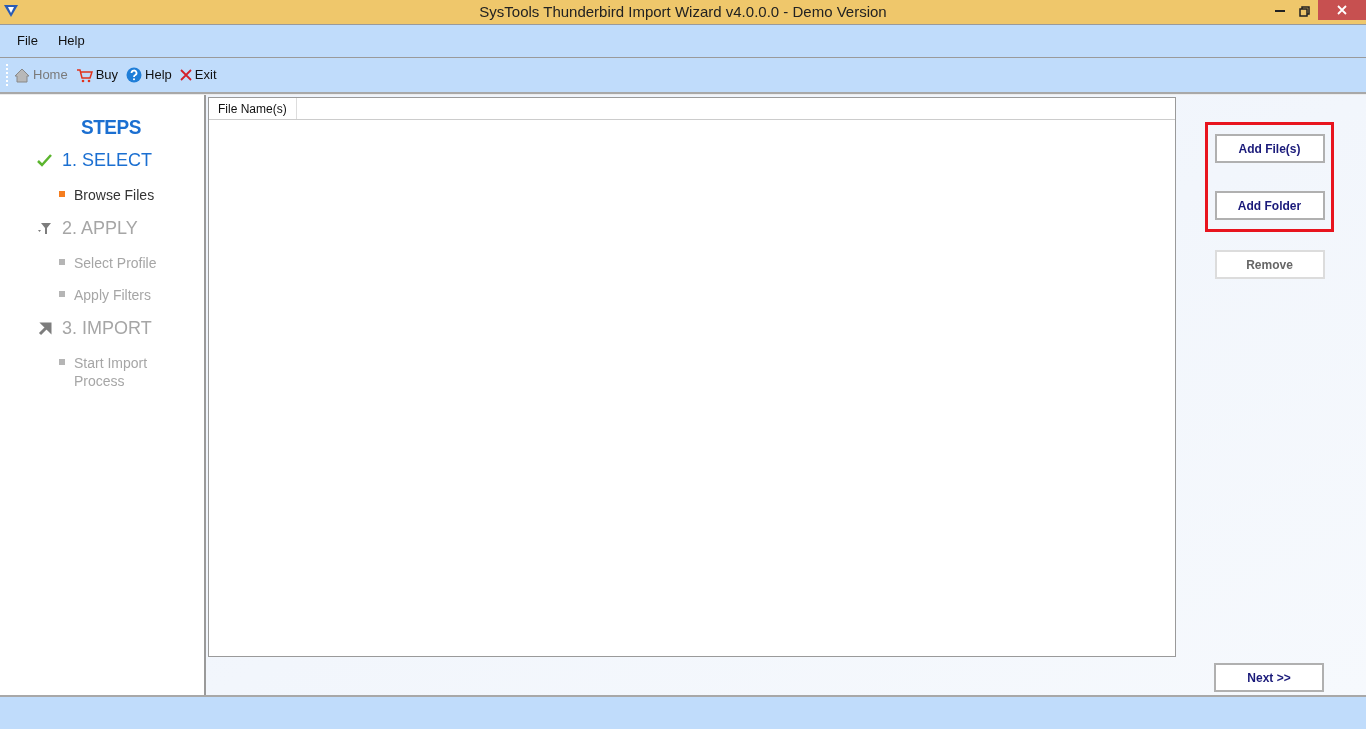 This screenshot has width=1366, height=729. Describe the element at coordinates (1269, 148) in the screenshot. I see `action-button: Add File(s)` at that location.